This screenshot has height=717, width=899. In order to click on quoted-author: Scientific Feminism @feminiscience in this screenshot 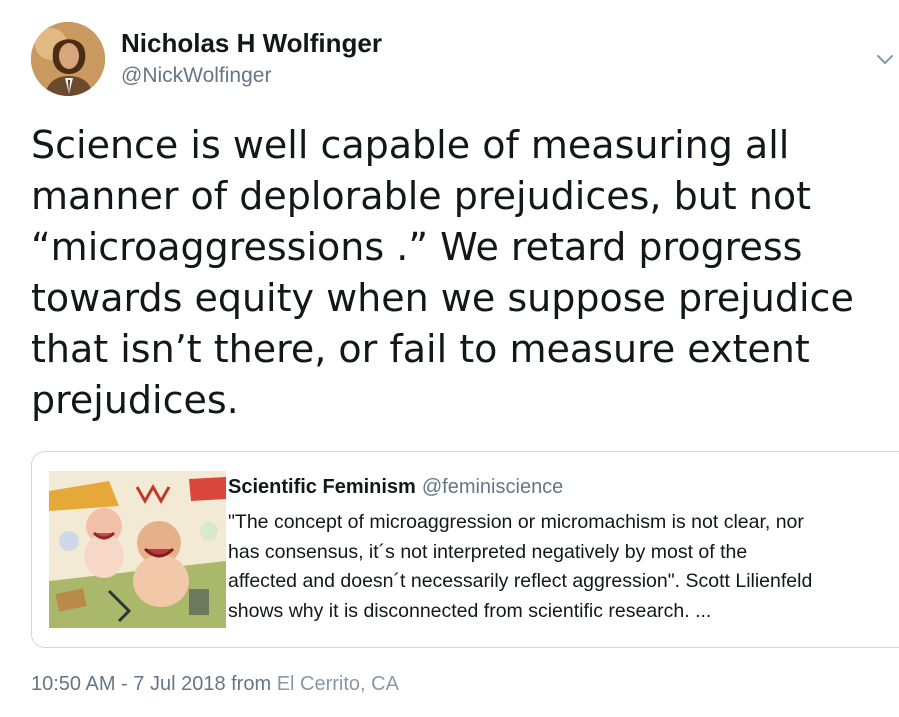, I will do `click(395, 487)`.